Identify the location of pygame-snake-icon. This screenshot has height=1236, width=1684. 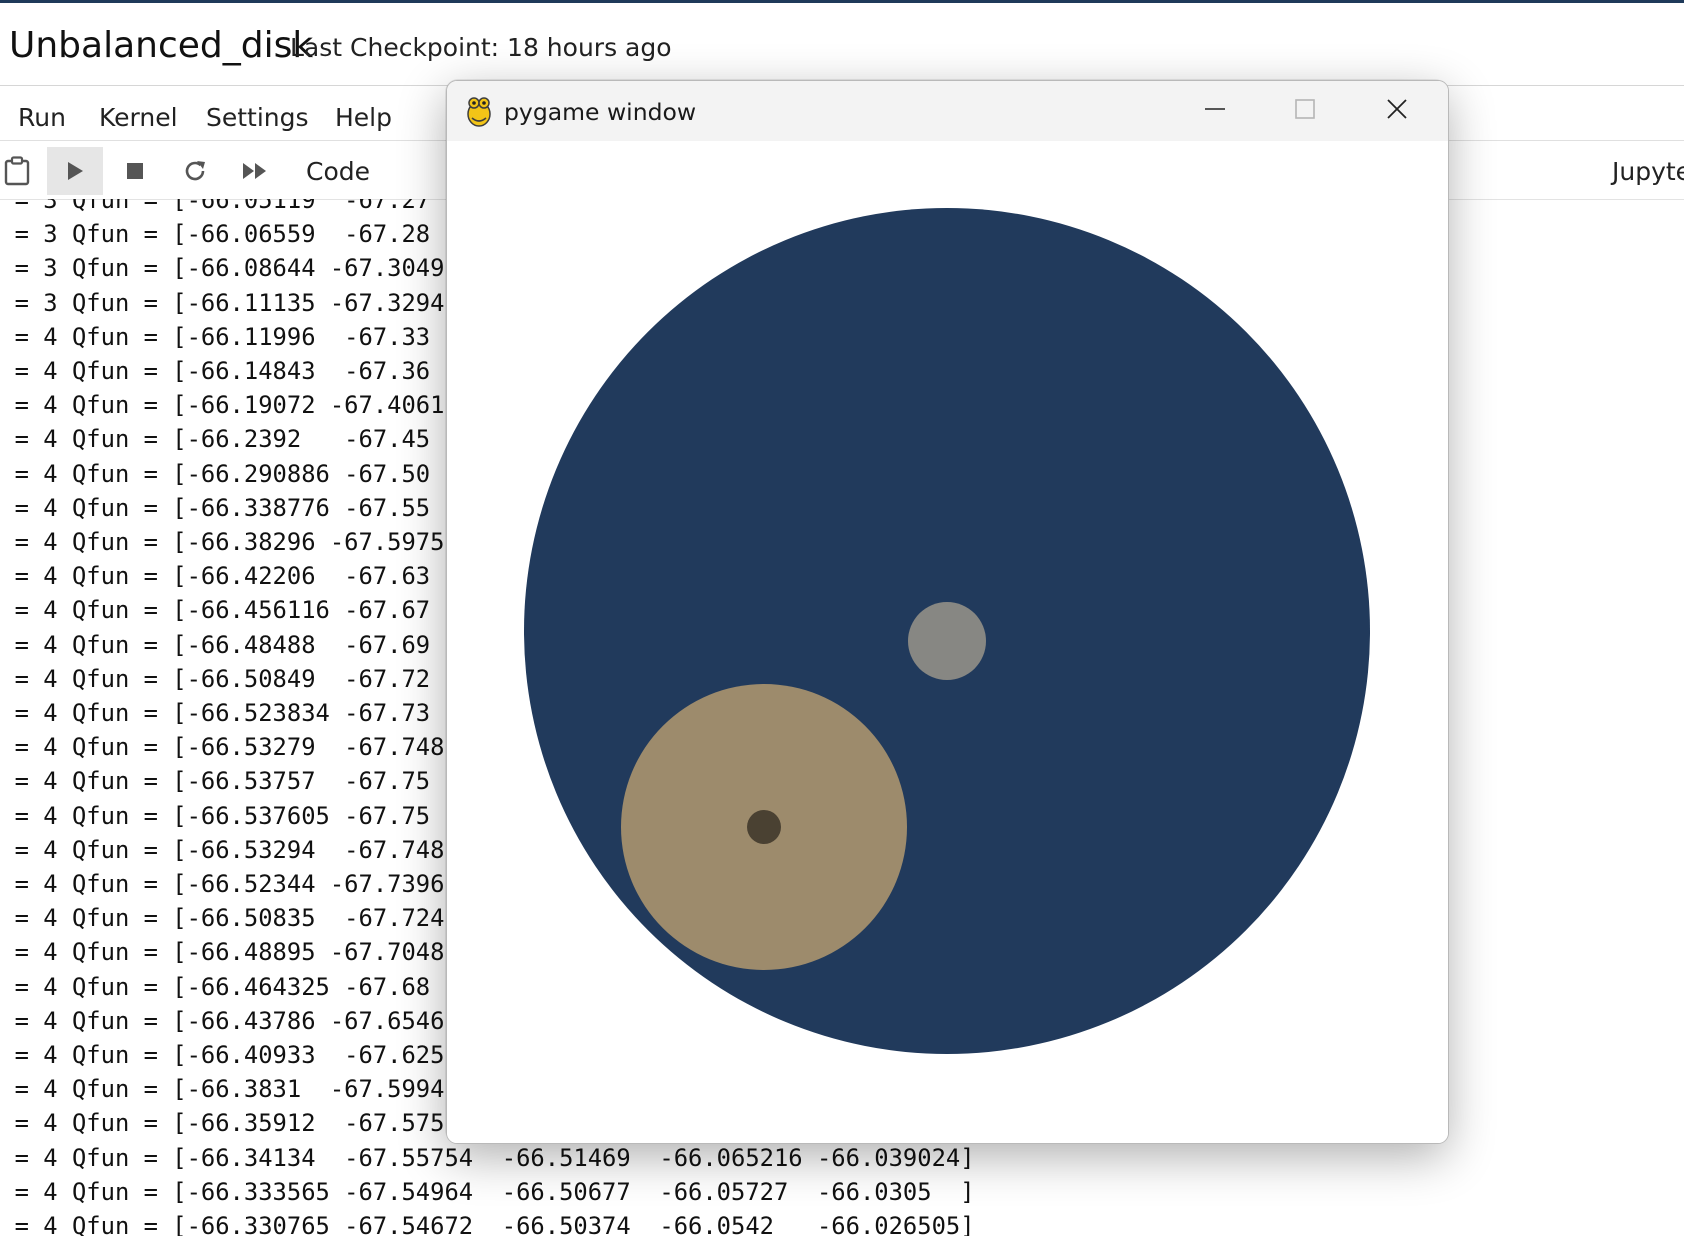
(479, 113).